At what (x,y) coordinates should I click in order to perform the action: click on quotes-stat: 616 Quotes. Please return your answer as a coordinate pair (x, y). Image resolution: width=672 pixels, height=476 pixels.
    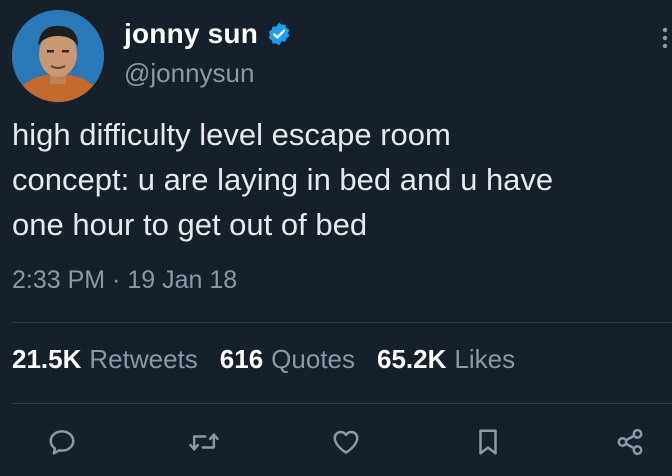
    Looking at the image, I should click on (287, 359).